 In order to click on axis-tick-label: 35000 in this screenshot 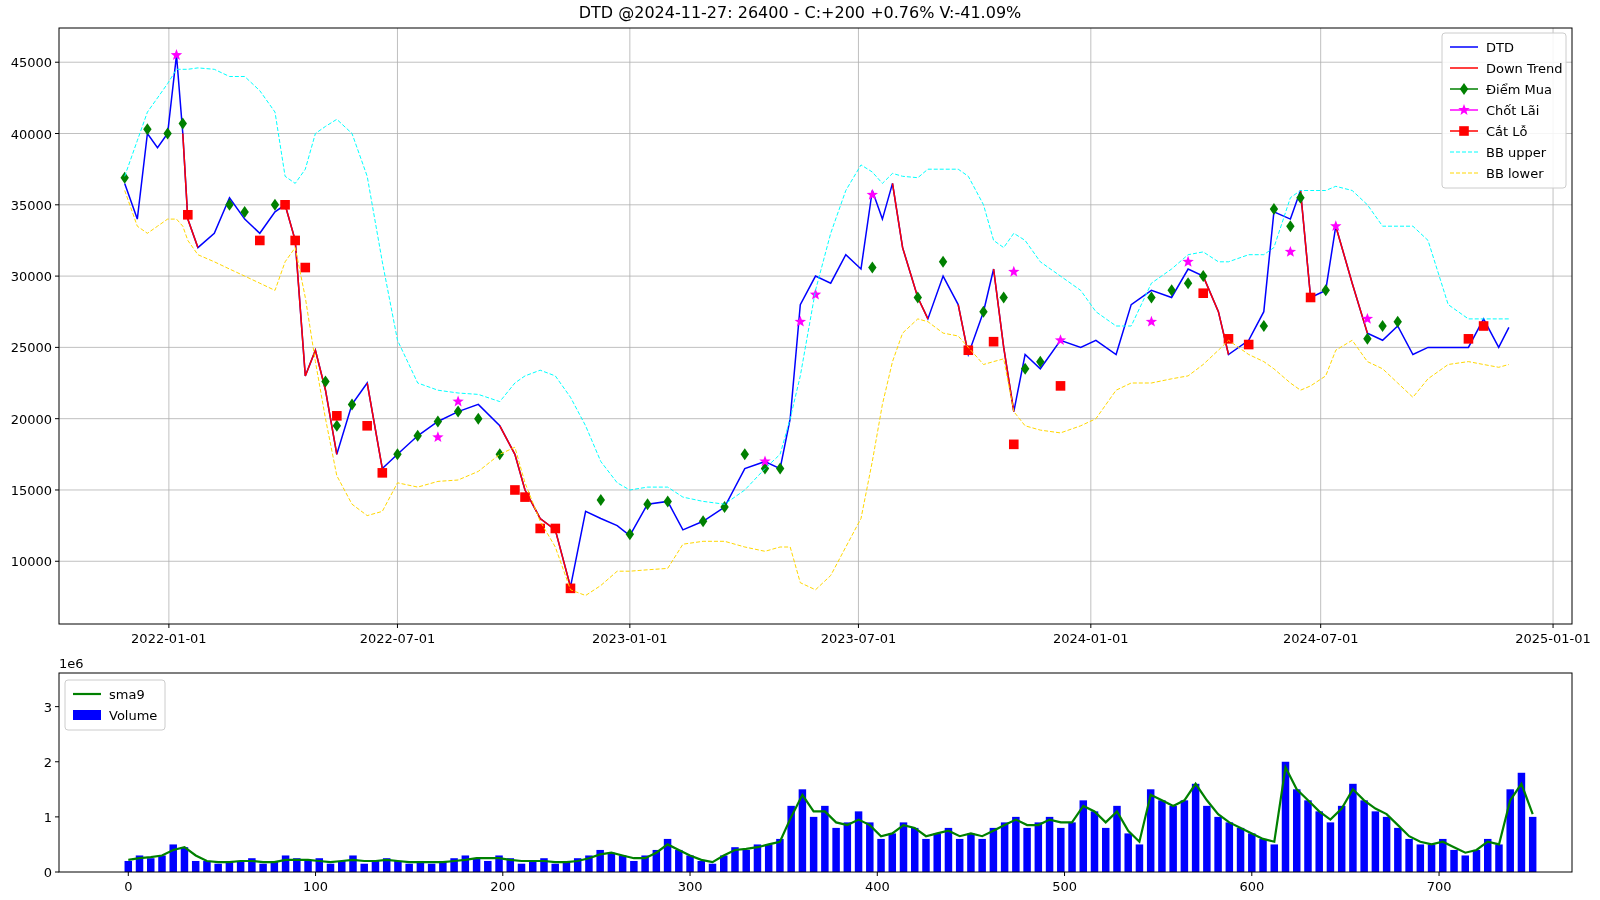, I will do `click(31, 205)`.